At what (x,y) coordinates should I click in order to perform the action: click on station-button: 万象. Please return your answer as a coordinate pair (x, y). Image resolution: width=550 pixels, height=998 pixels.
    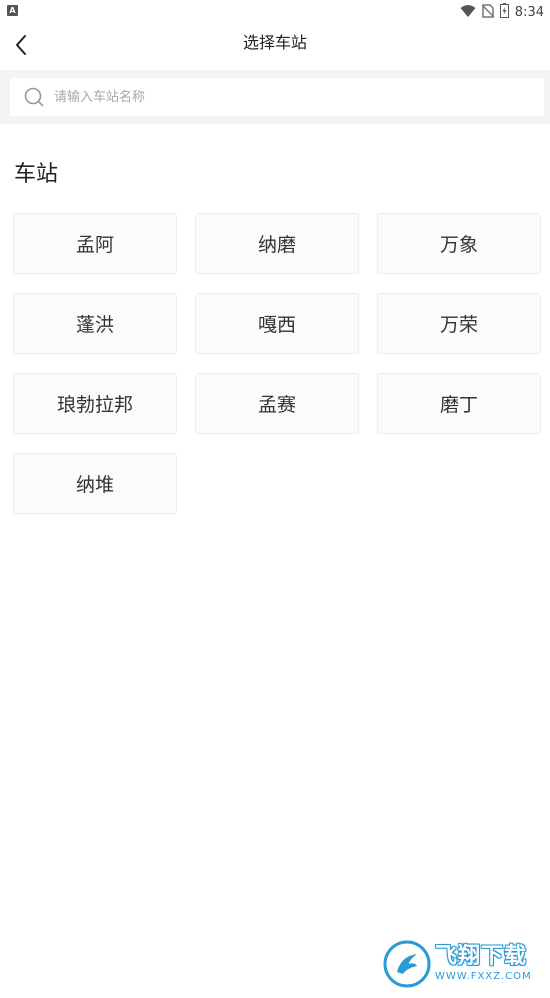
    Looking at the image, I should click on (459, 243).